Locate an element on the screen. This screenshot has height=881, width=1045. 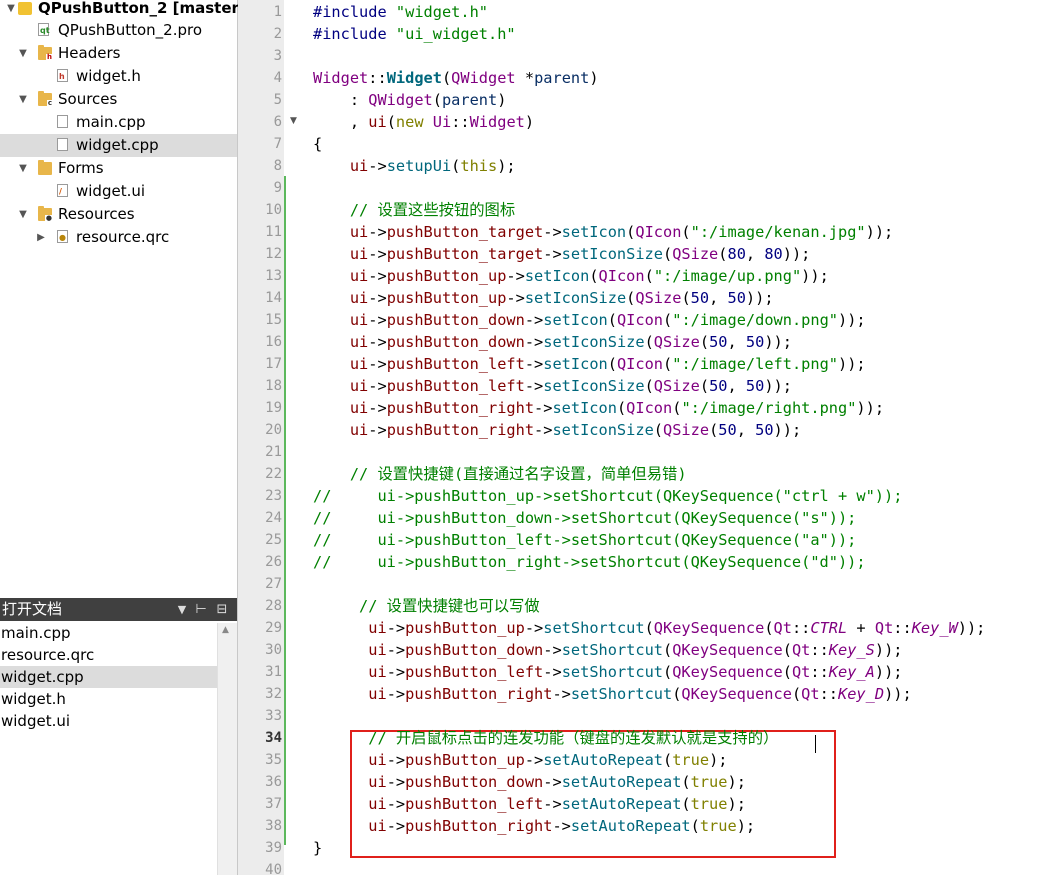
header-file-icon: h is located at coordinates (62, 75).